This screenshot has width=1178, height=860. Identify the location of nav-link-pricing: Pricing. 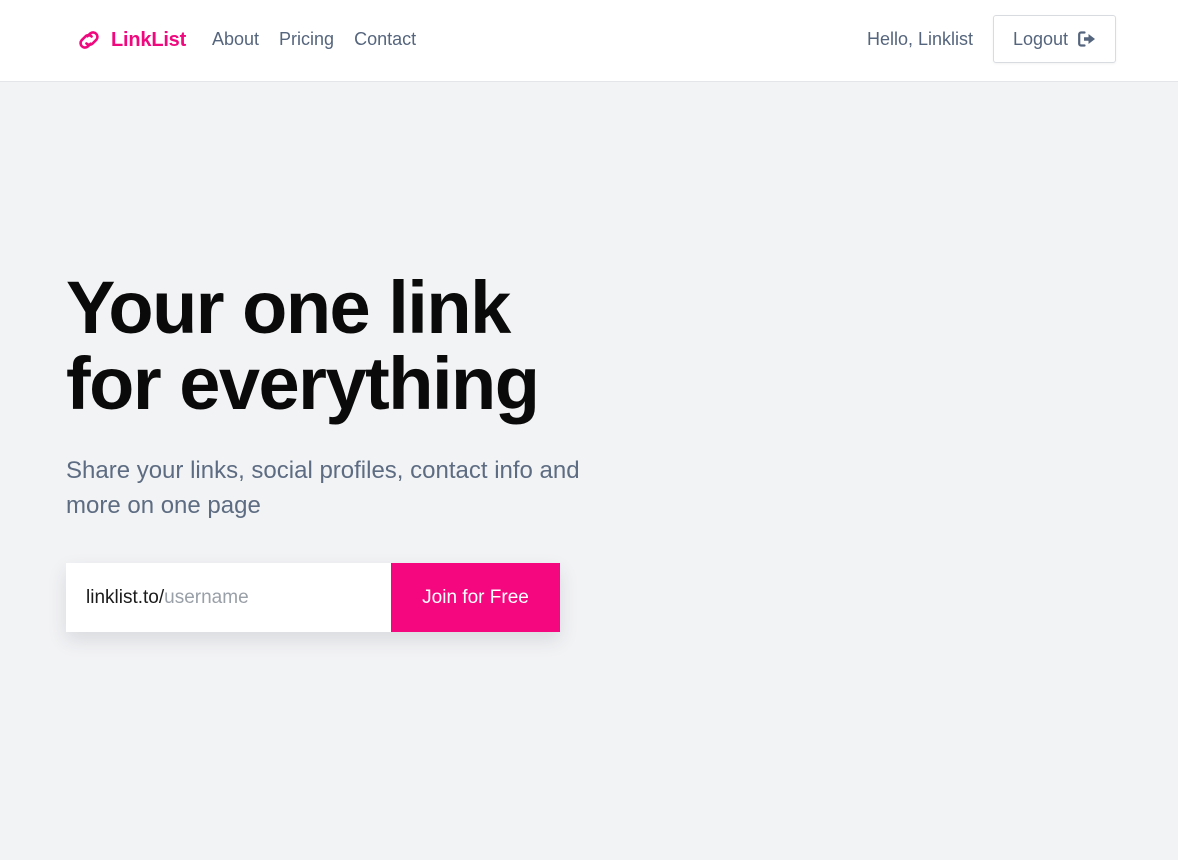
(306, 39).